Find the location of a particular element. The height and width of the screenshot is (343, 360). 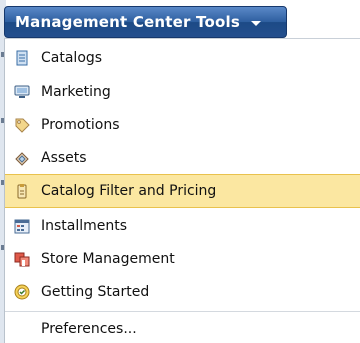

menu-item-label: Getting Started is located at coordinates (95, 291).